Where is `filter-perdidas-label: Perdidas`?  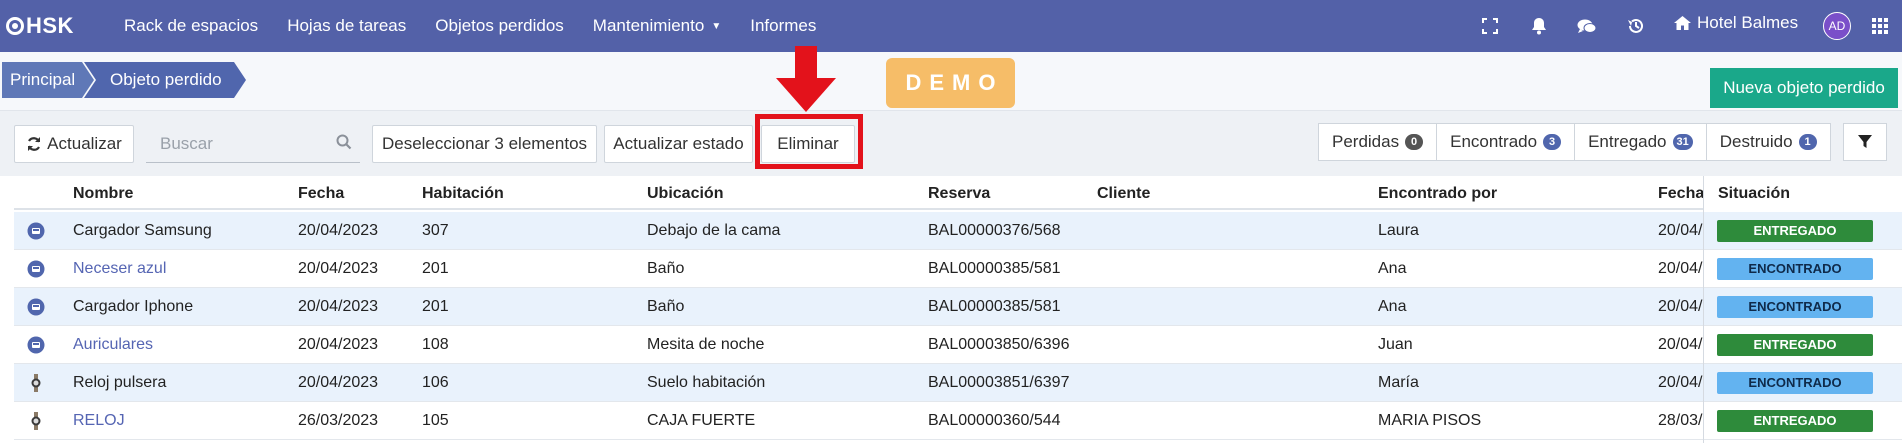 filter-perdidas-label: Perdidas is located at coordinates (1366, 141).